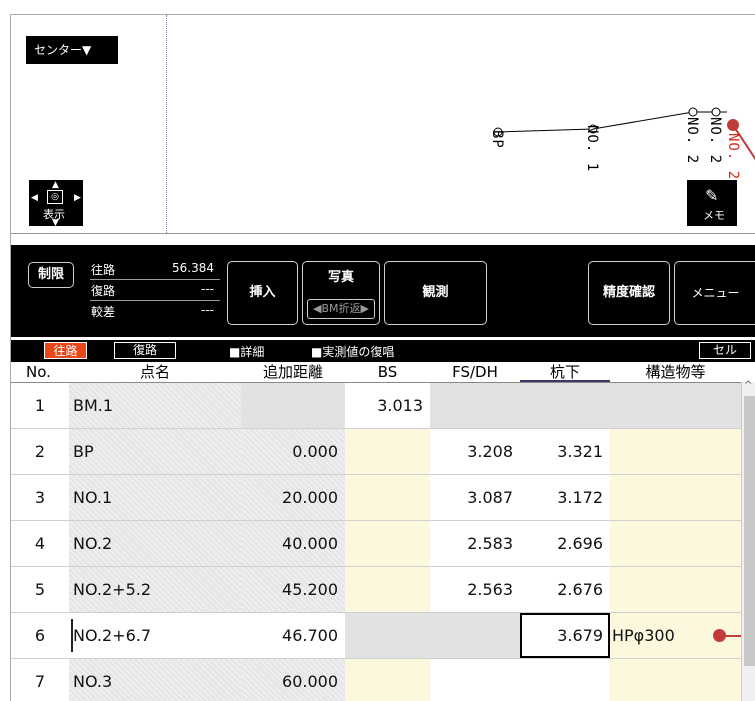 The image size is (755, 701). I want to click on header-bs: BS, so click(387, 372).